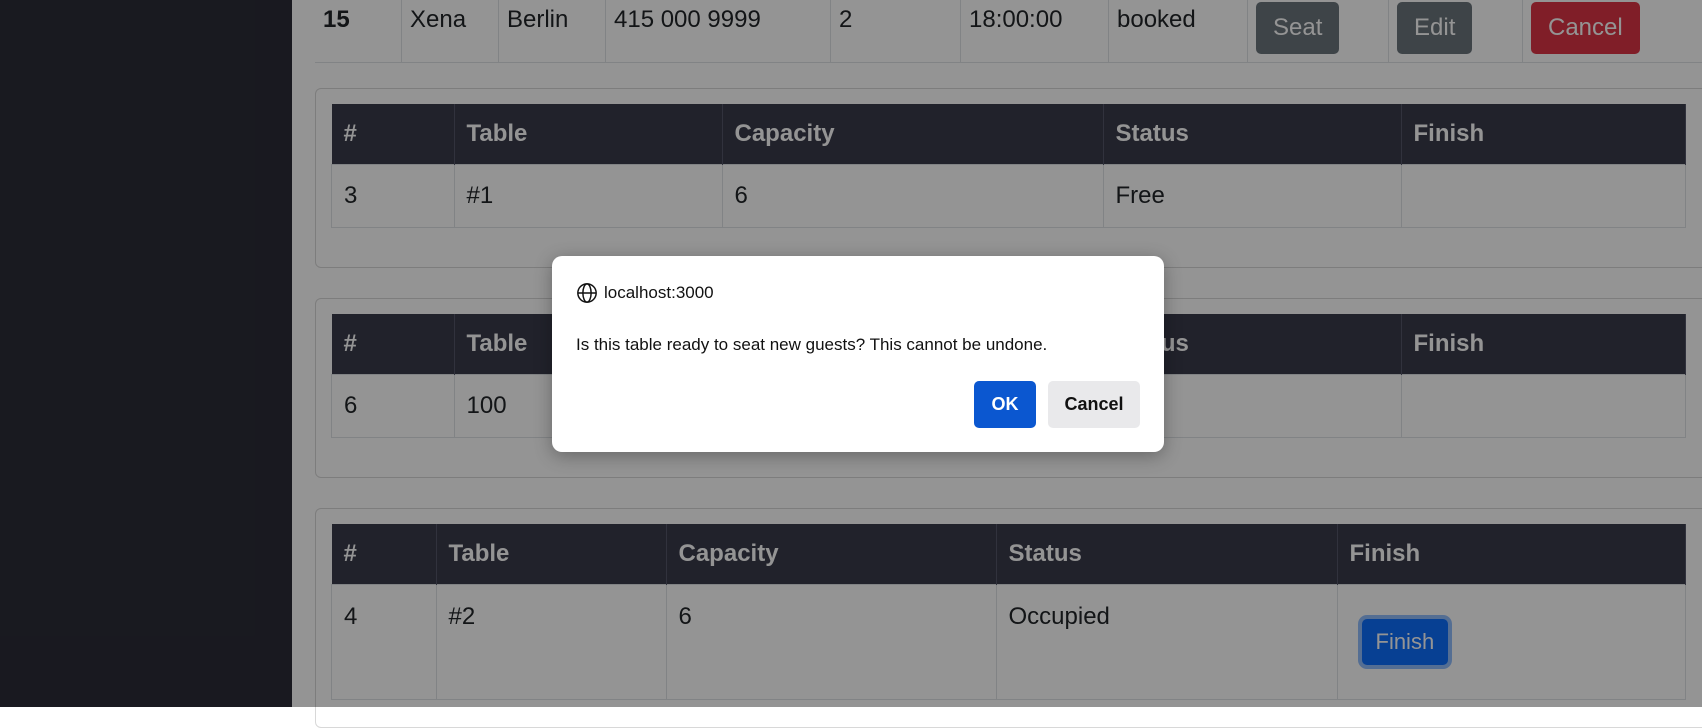  I want to click on dialog-origin: localhost:3000, so click(645, 293).